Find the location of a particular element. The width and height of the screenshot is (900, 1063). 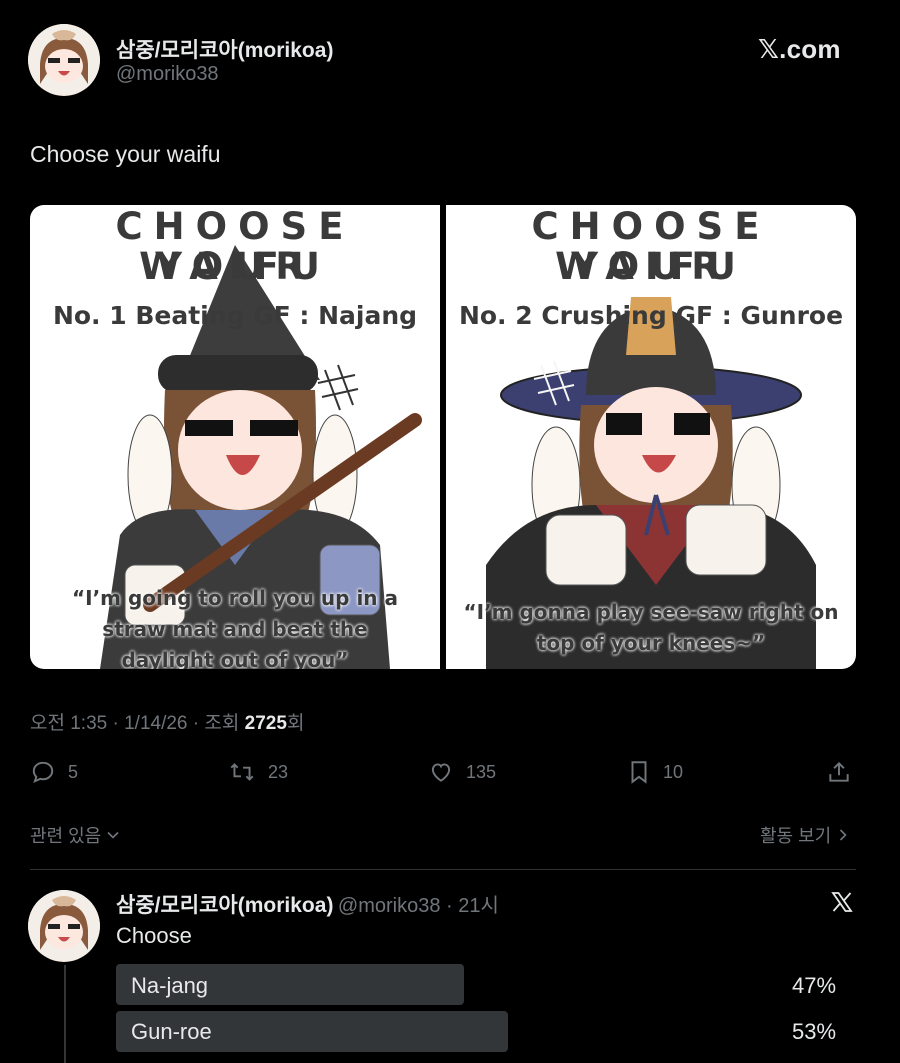

reply-button: 5 is located at coordinates (54, 772).